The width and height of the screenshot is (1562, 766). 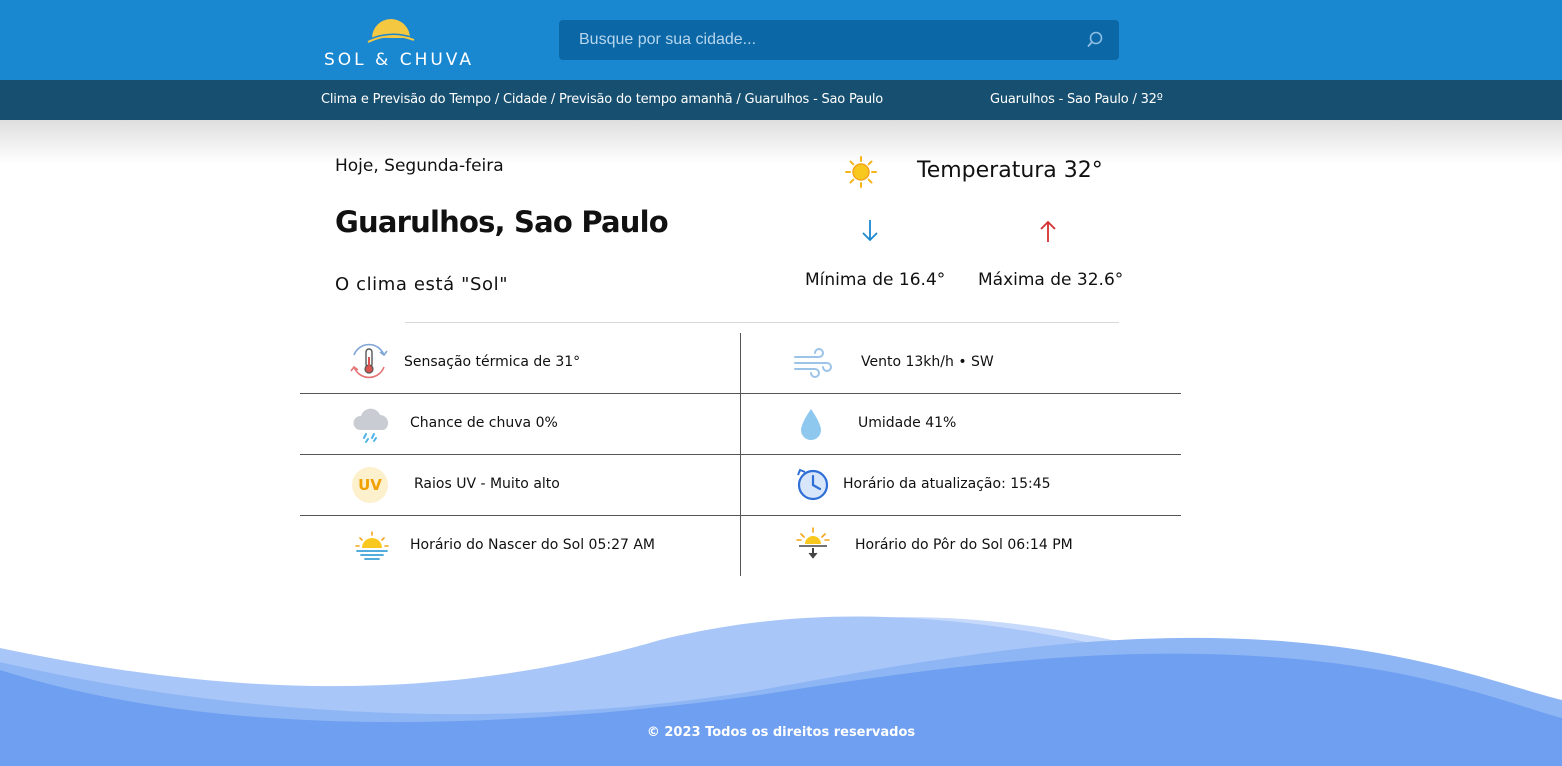 I want to click on uv-icon: UV, so click(x=370, y=485).